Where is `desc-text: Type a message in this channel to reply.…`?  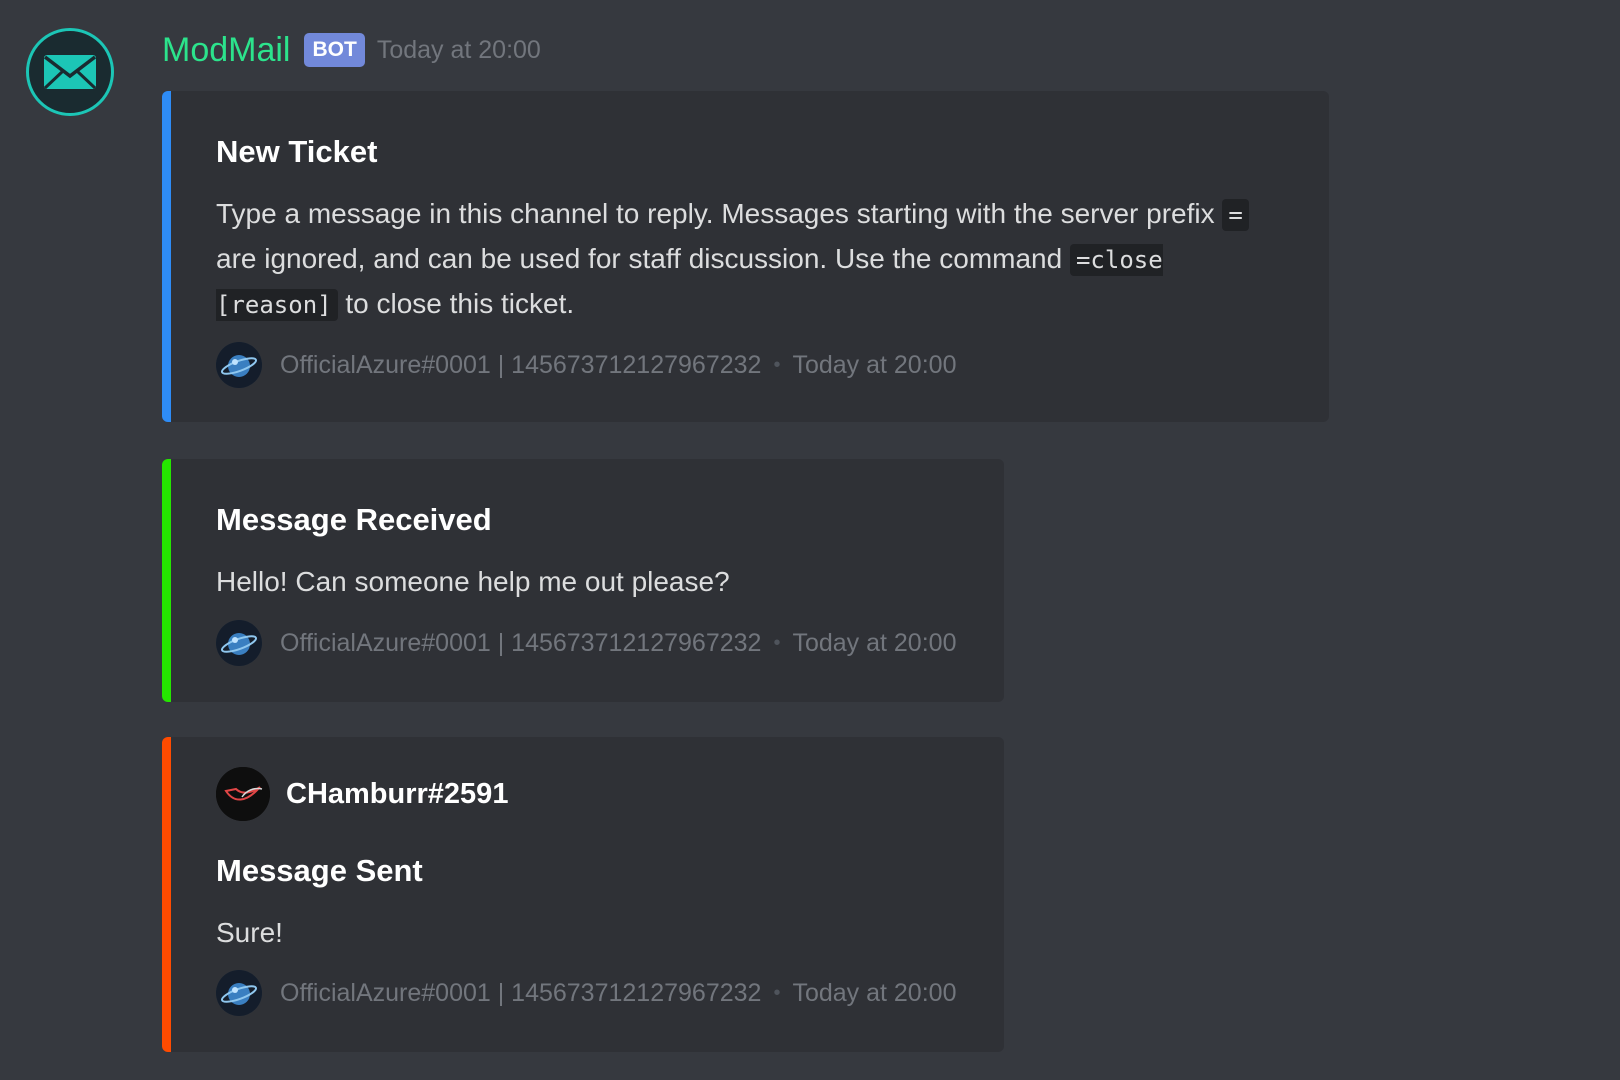 desc-text: Type a message in this channel to reply.… is located at coordinates (719, 213).